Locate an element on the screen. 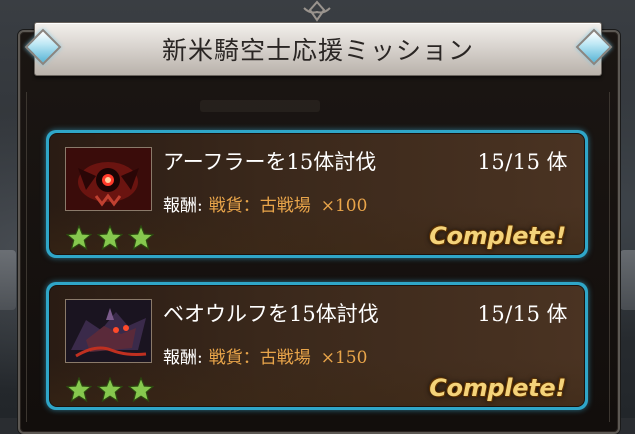 This screenshot has height=434, width=635. mission-reward: 報酬: 戦貨：古戦場 ×100 is located at coordinates (265, 203).